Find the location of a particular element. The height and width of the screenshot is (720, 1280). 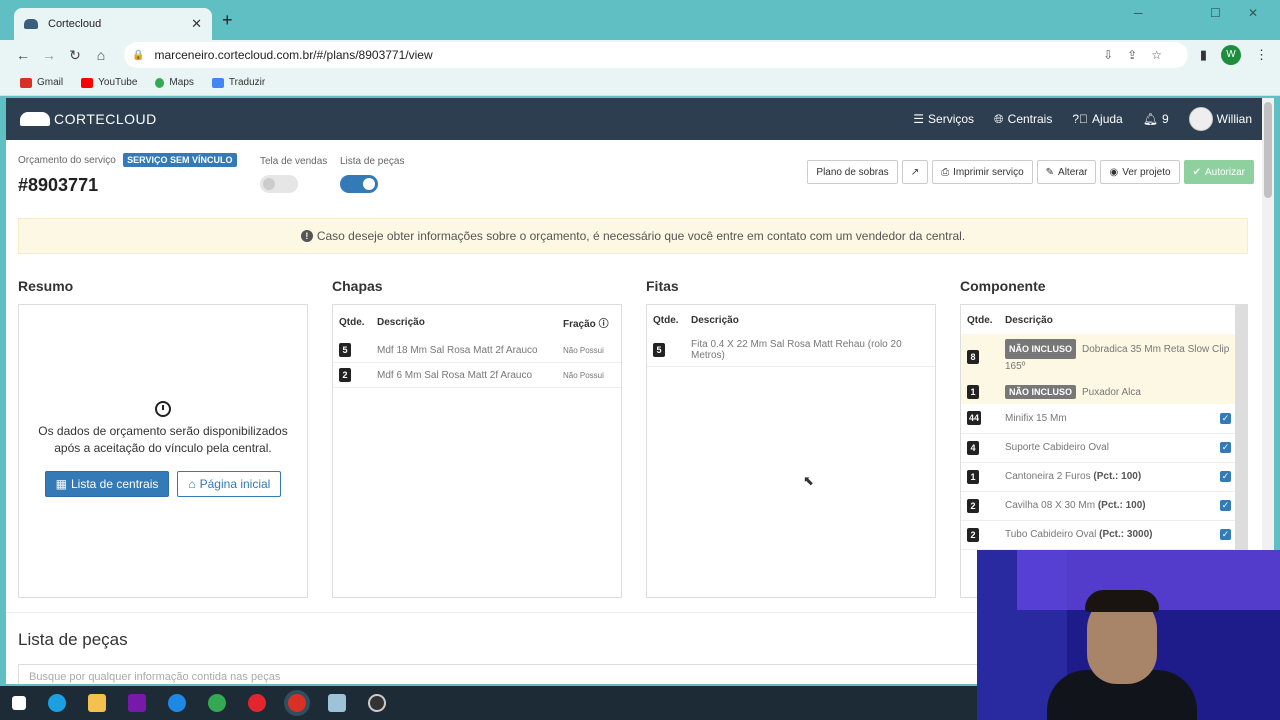

chapa-descricao: Mdf 18 Mm Sal Rosa Matt 2f Arauco is located at coordinates (464, 350).